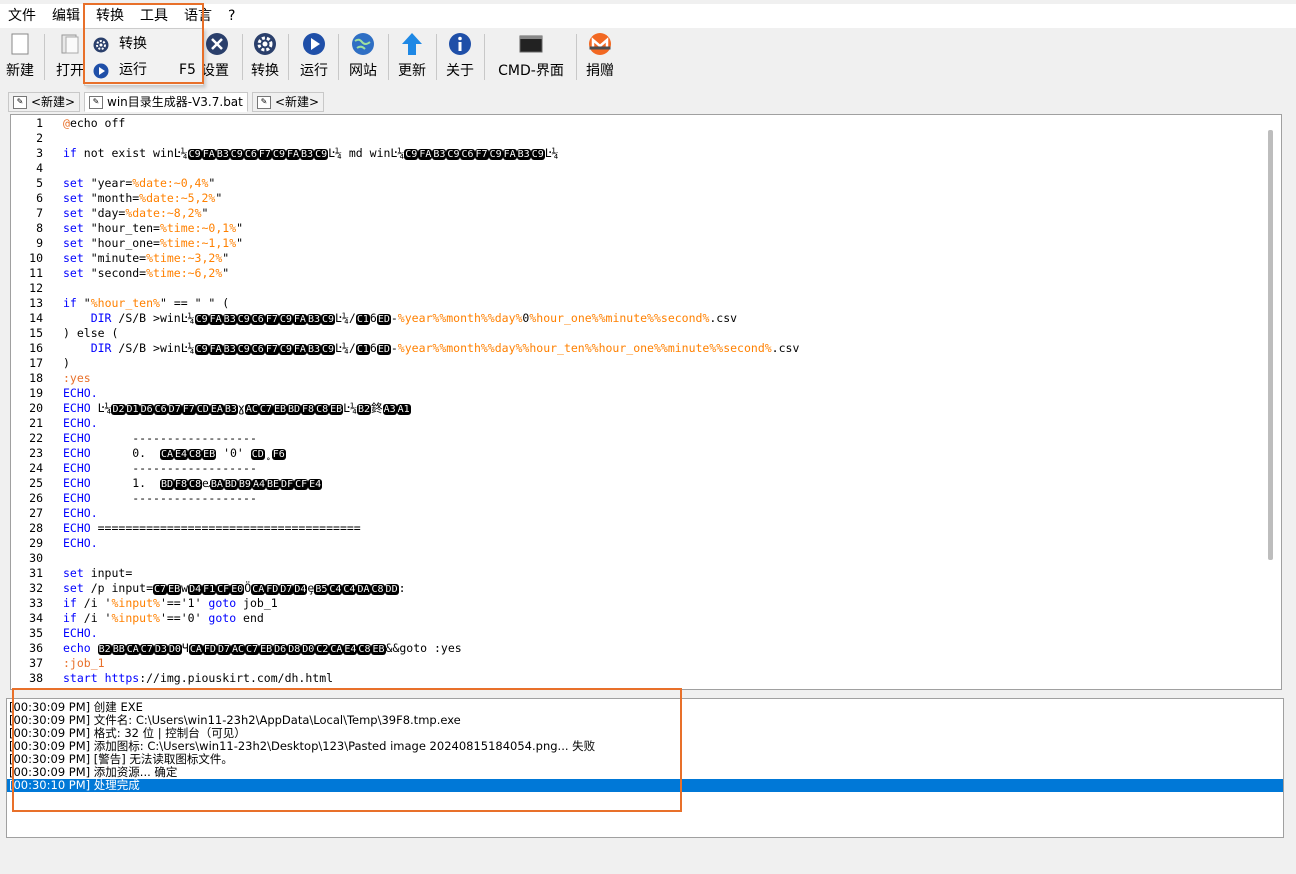  What do you see at coordinates (84, 663) in the screenshot?
I see `code-text: :job_1` at bounding box center [84, 663].